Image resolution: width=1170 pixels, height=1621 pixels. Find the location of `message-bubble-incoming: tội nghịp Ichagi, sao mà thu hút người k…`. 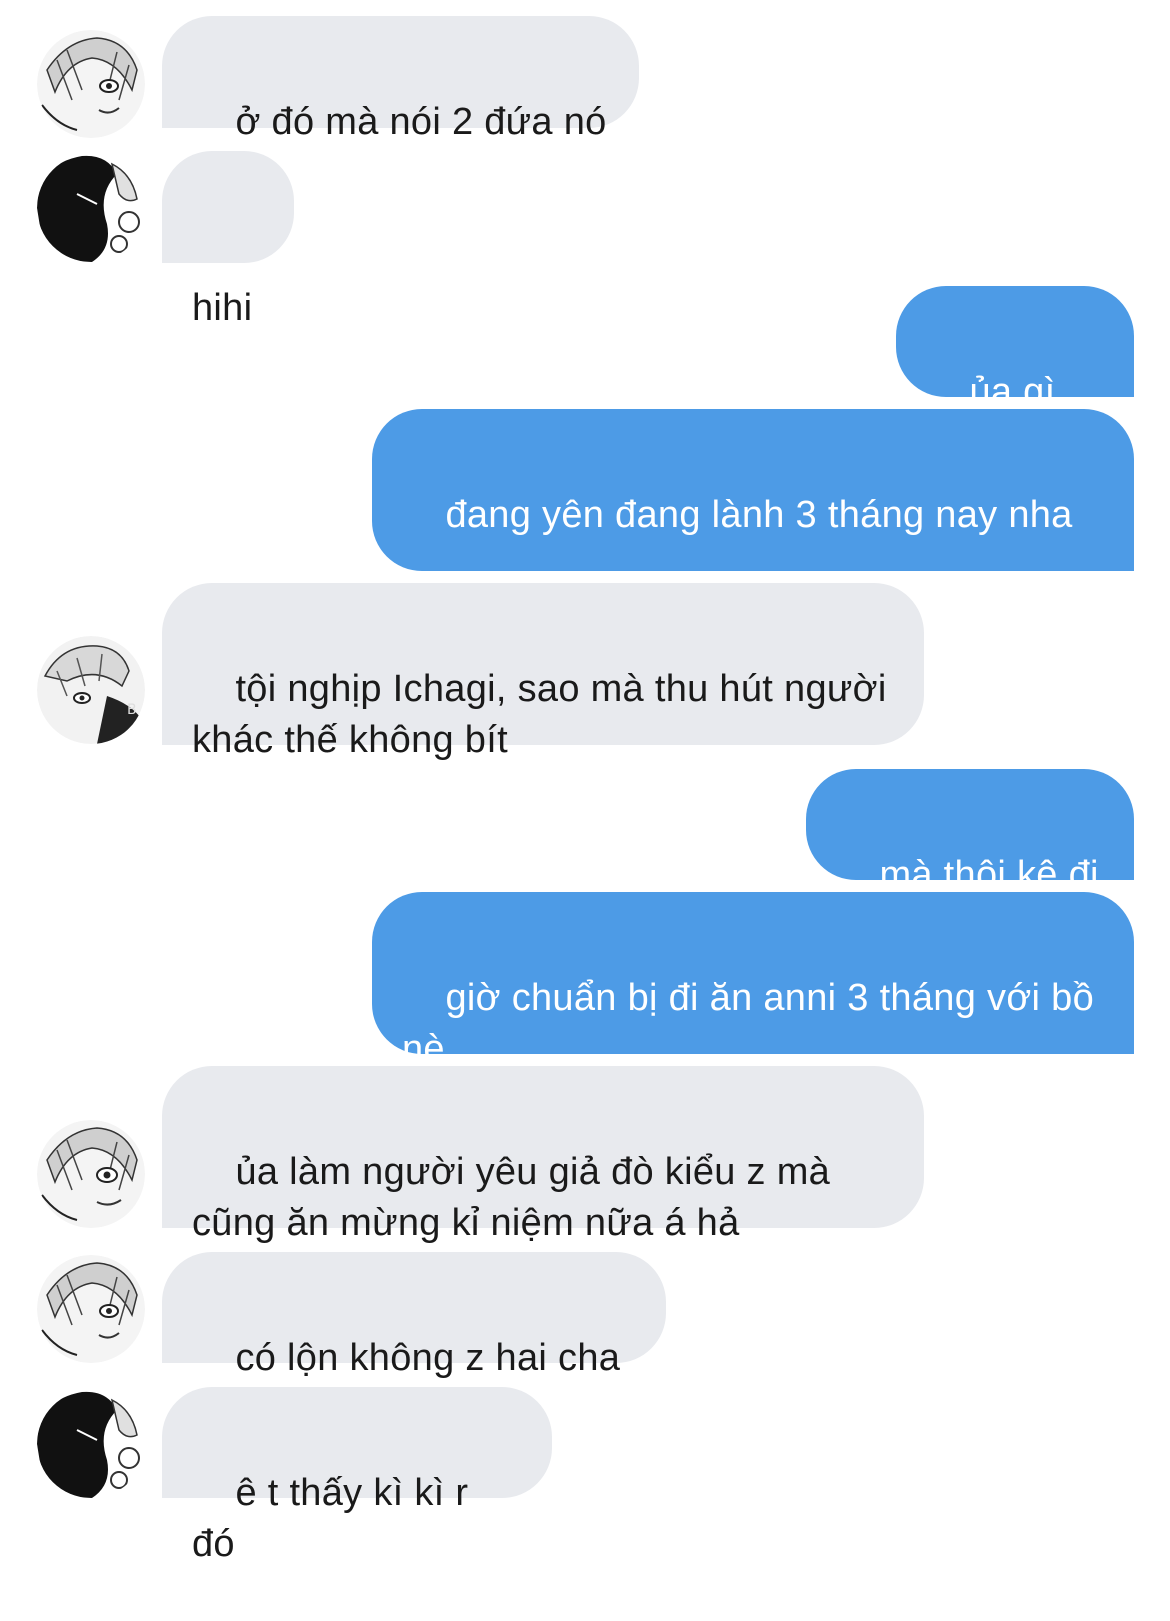

message-bubble-incoming: tội nghịp Ichagi, sao mà thu hút người k… is located at coordinates (543, 672).